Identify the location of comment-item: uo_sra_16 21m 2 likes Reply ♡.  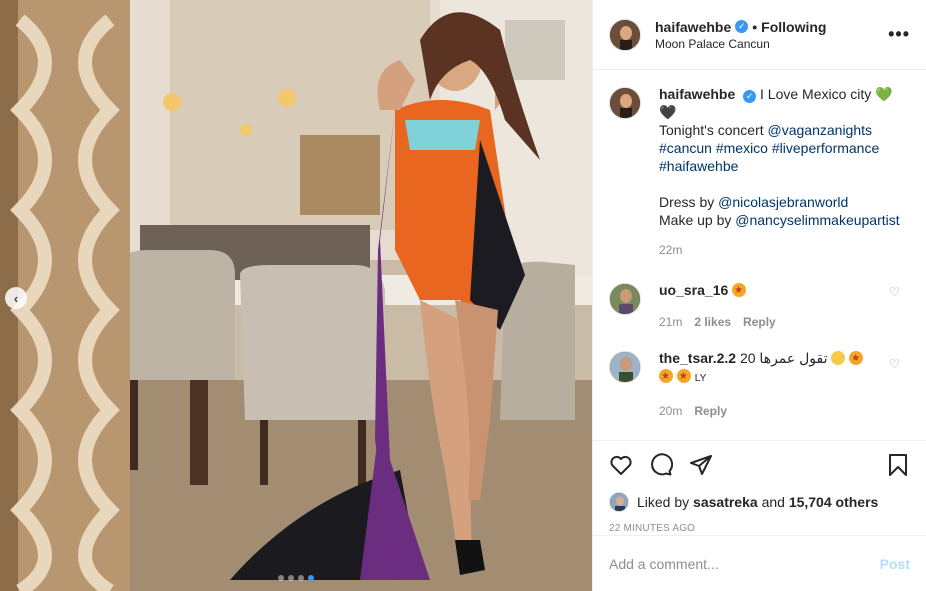
(759, 295).